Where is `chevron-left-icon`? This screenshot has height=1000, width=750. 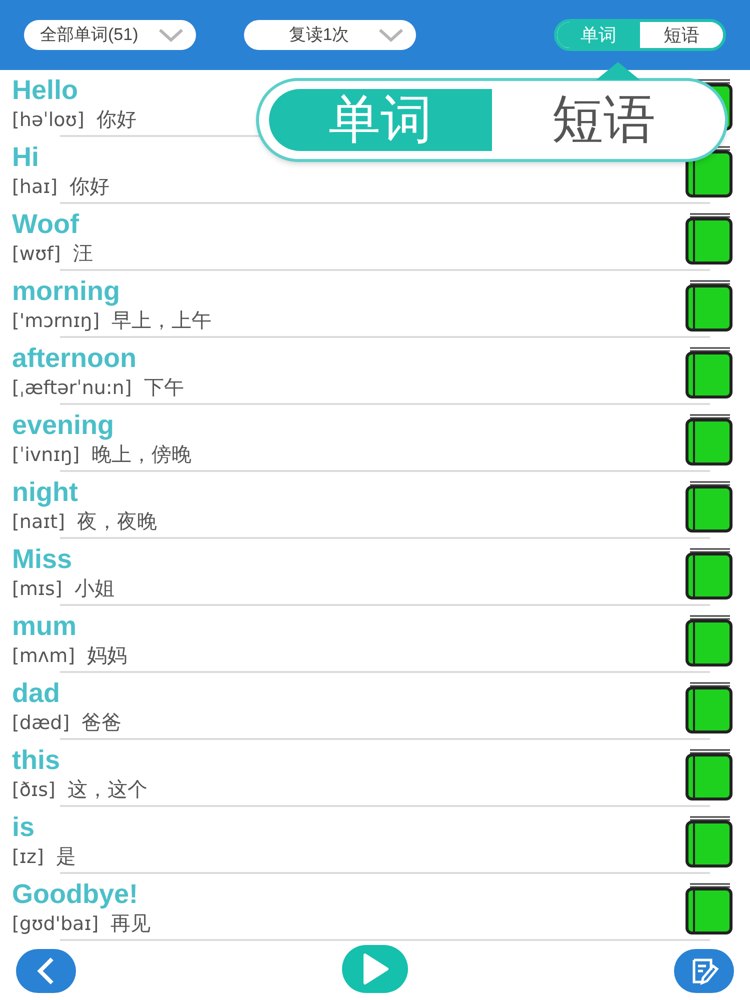
chevron-left-icon is located at coordinates (46, 970).